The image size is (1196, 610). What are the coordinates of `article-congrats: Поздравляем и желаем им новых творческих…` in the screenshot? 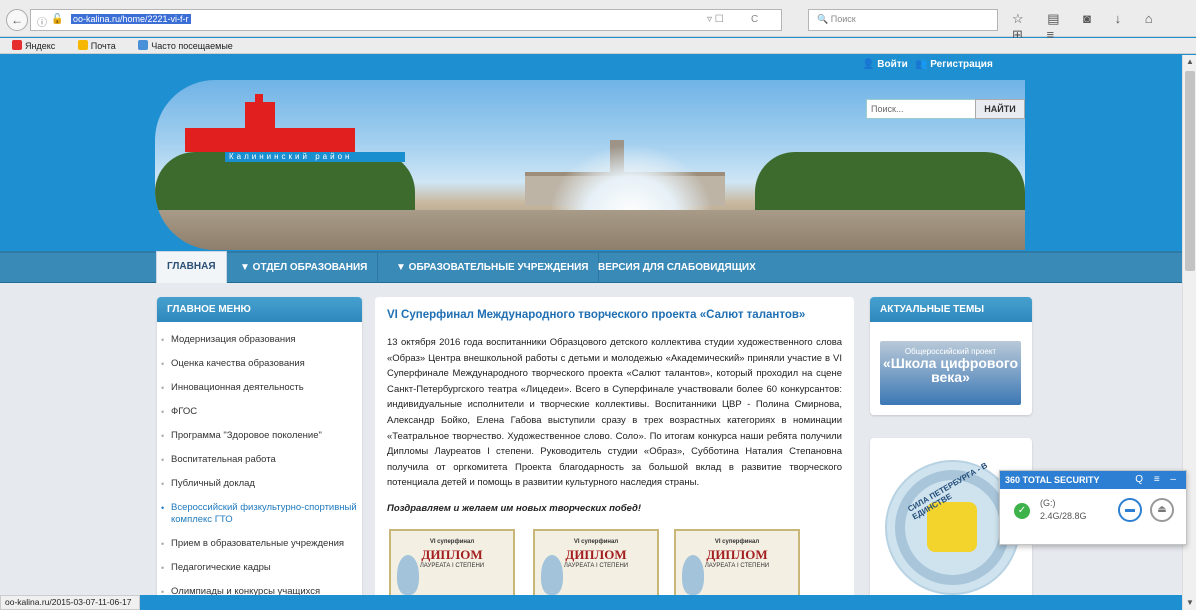 It's located at (514, 508).